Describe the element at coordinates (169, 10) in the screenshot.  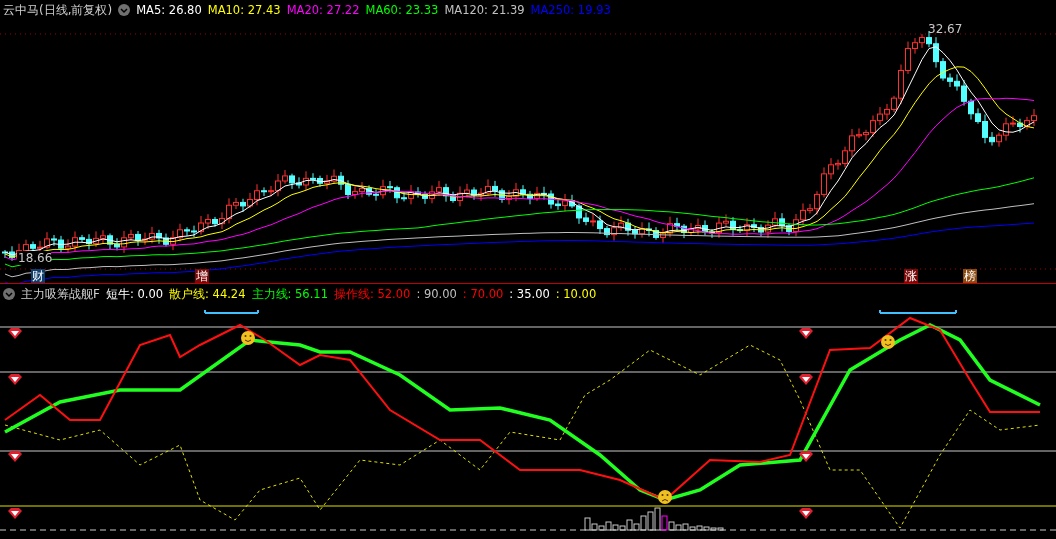
I see `ma-reading: MA5: 26.80` at that location.